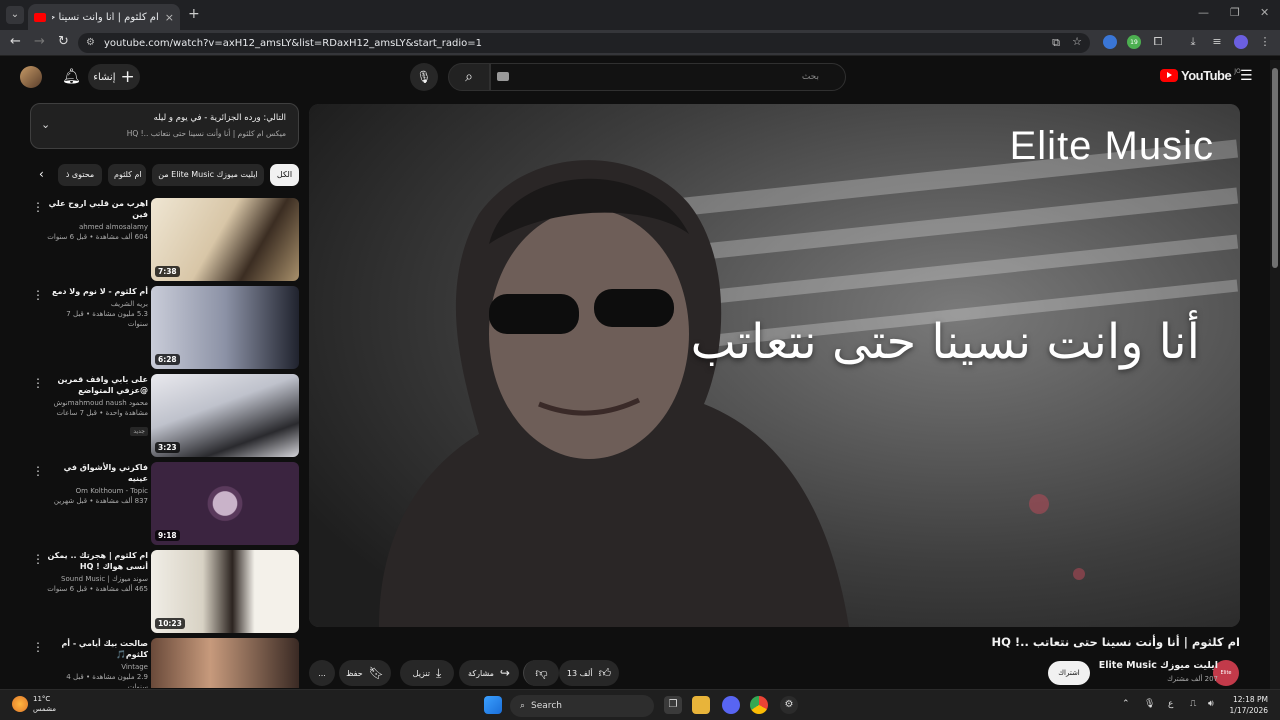 Image resolution: width=1280 pixels, height=720 pixels. What do you see at coordinates (1149, 704) in the screenshot?
I see `microphone-icon: 🎙︎` at bounding box center [1149, 704].